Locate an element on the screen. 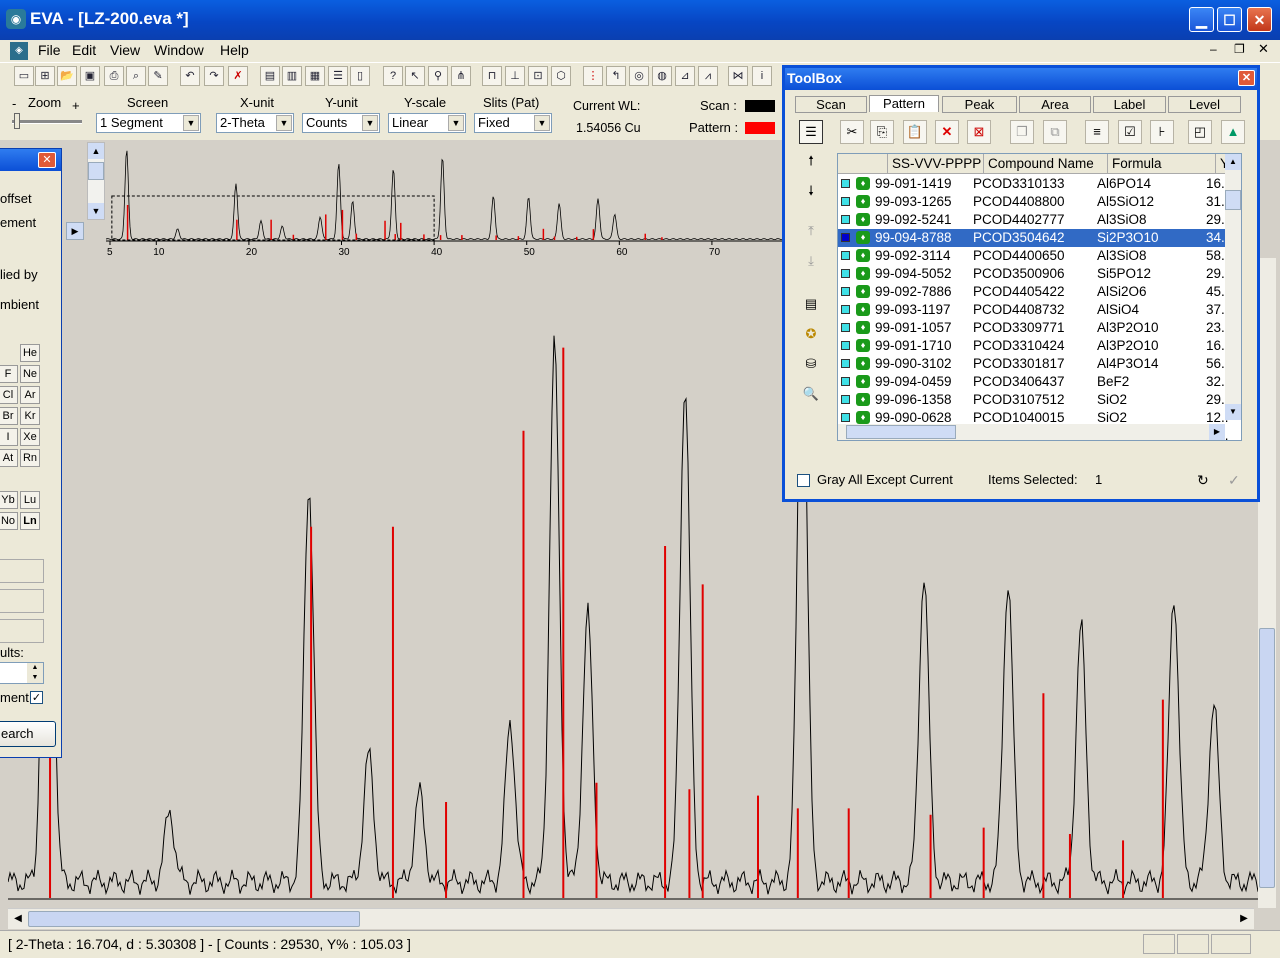  list-view-icon: ☰ is located at coordinates (811, 132).